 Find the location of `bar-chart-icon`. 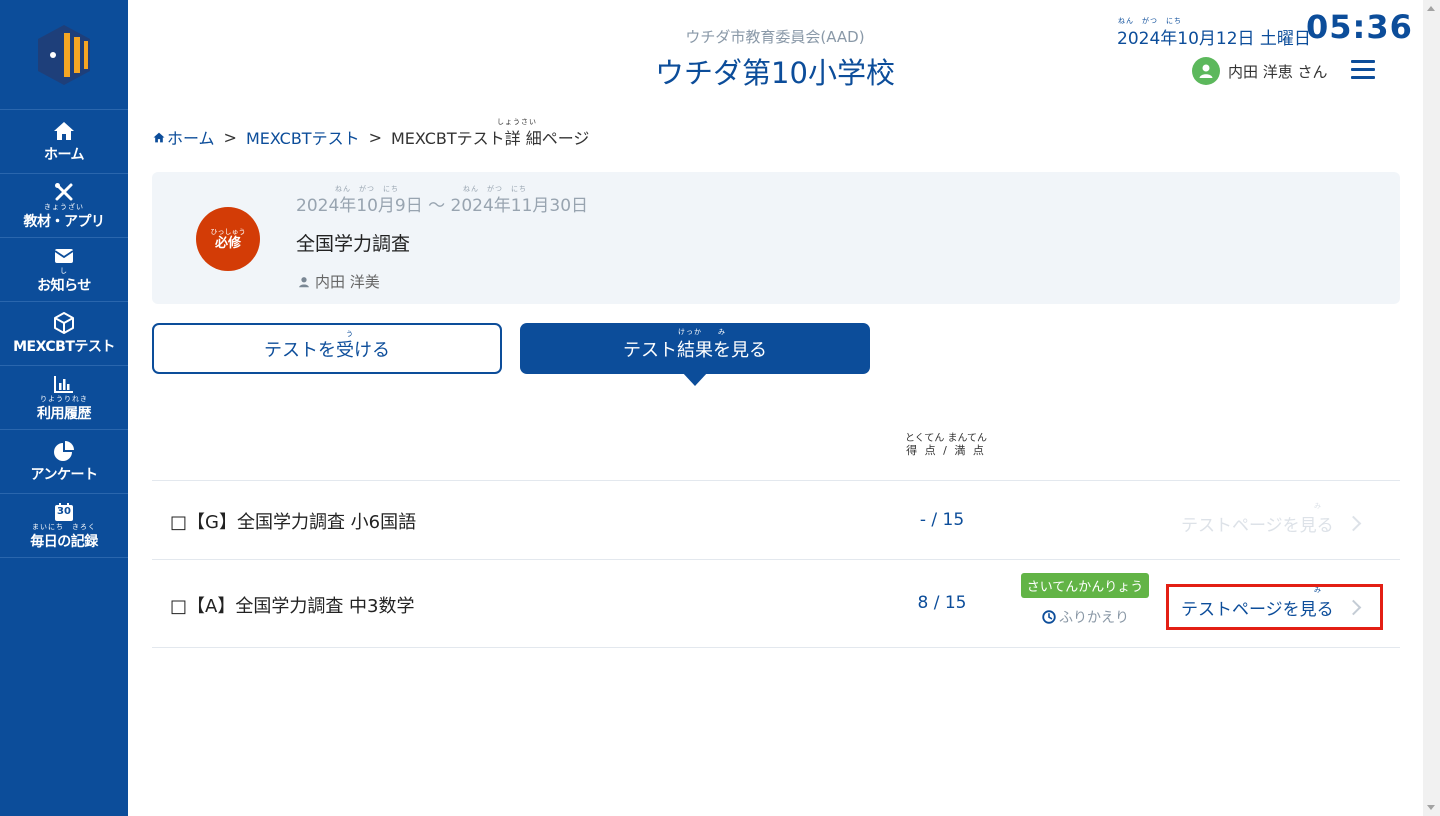

bar-chart-icon is located at coordinates (64, 384).